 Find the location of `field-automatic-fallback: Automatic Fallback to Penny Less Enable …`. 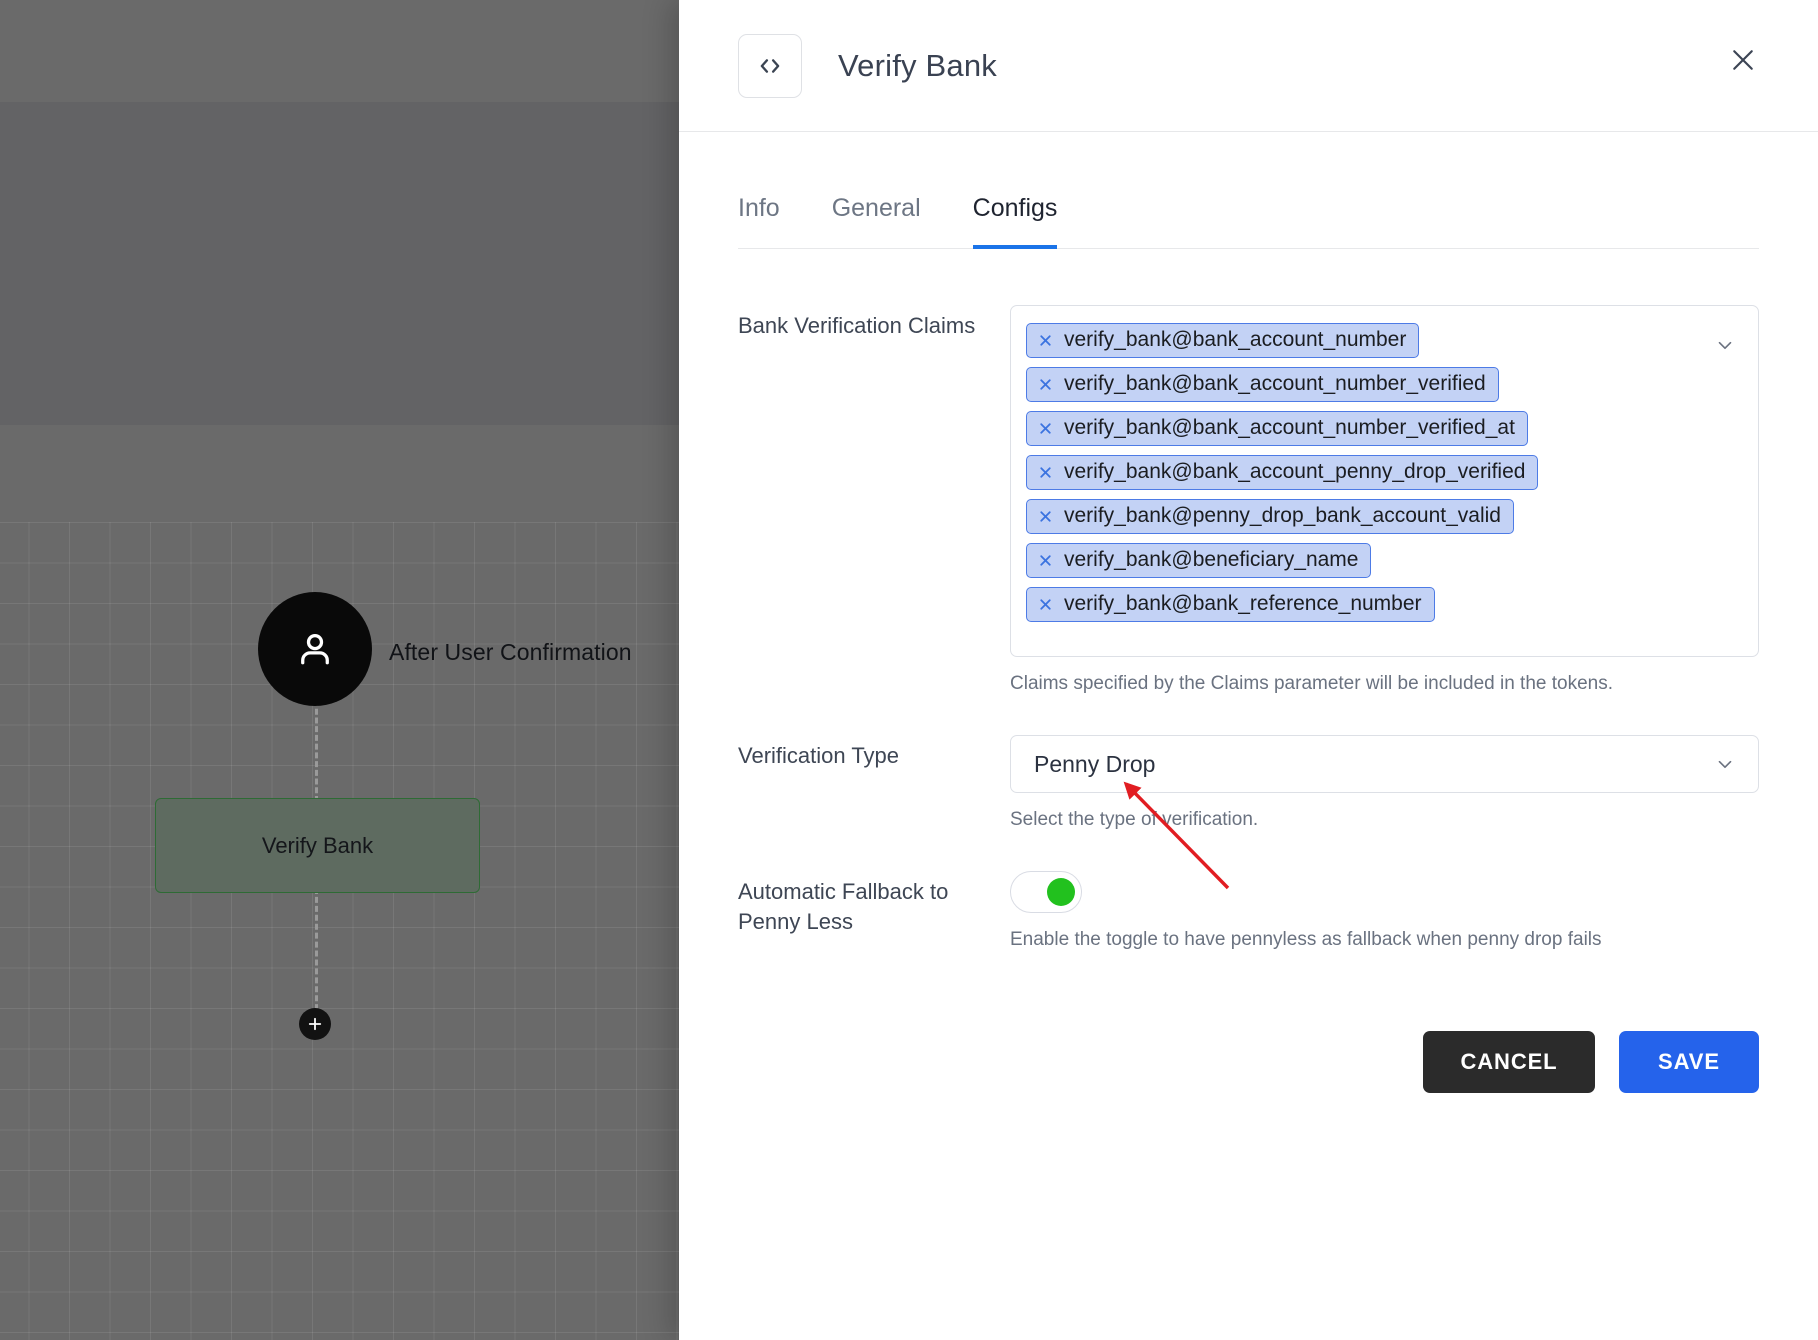

field-automatic-fallback: Automatic Fallback to Penny Less Enable … is located at coordinates (1248, 911).